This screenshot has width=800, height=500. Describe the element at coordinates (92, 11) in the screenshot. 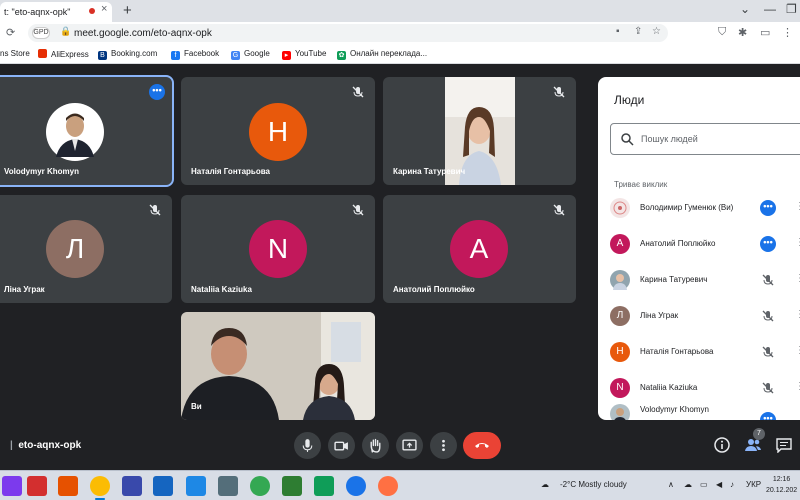

I see `recording-indicator-icon` at that location.